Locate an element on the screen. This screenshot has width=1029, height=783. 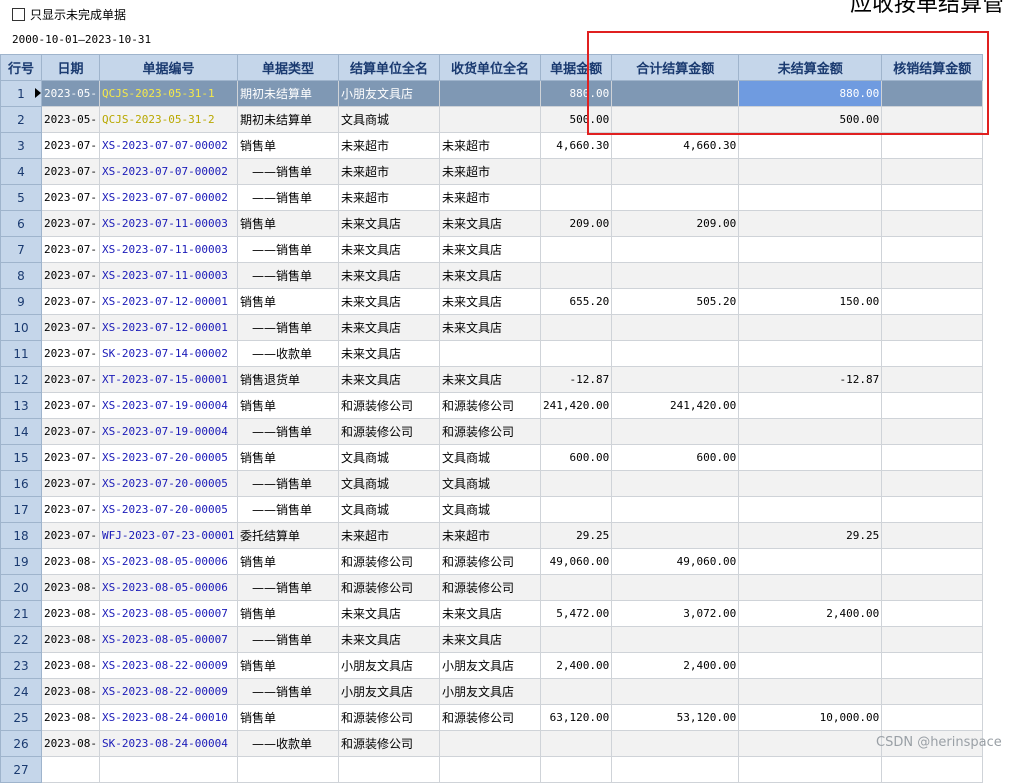
row-number-cell: 24 is located at coordinates (21, 691).